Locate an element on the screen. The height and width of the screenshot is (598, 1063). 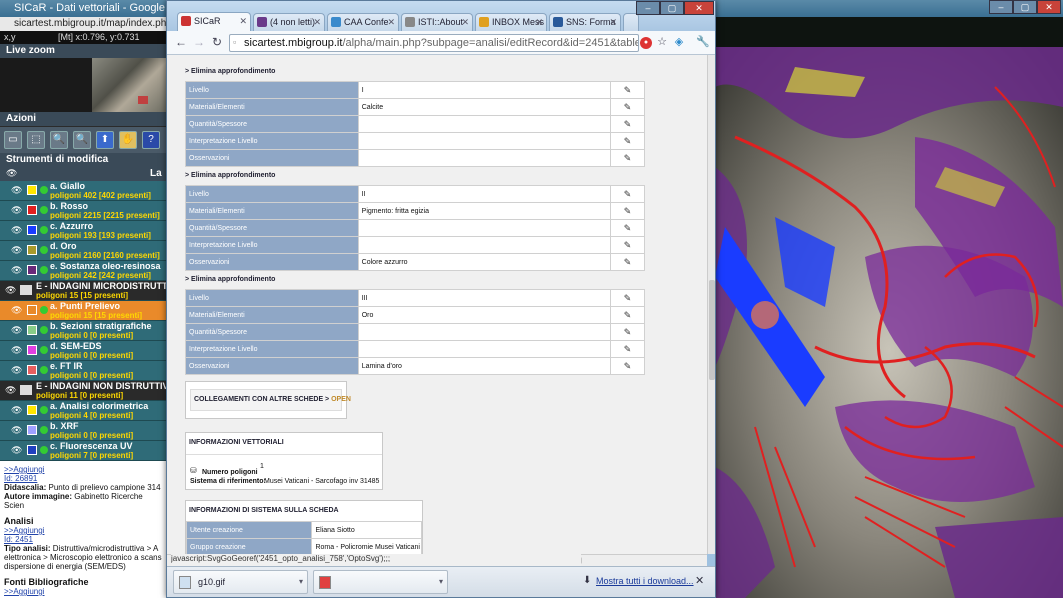
adblock-icon: ● is located at coordinates (646, 43).